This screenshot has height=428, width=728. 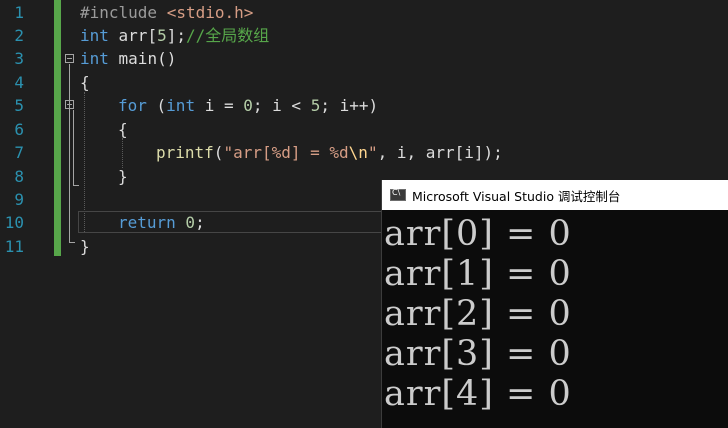 What do you see at coordinates (478, 394) in the screenshot?
I see `console-output-line: arr[4] = 0` at bounding box center [478, 394].